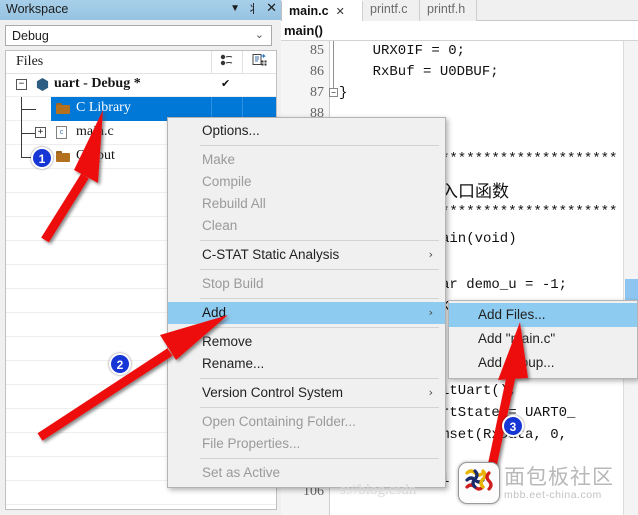 This screenshot has height=515, width=638. Describe the element at coordinates (306, 204) in the screenshot. I see `menu-item-rebuild-all: Rebuild All` at that location.